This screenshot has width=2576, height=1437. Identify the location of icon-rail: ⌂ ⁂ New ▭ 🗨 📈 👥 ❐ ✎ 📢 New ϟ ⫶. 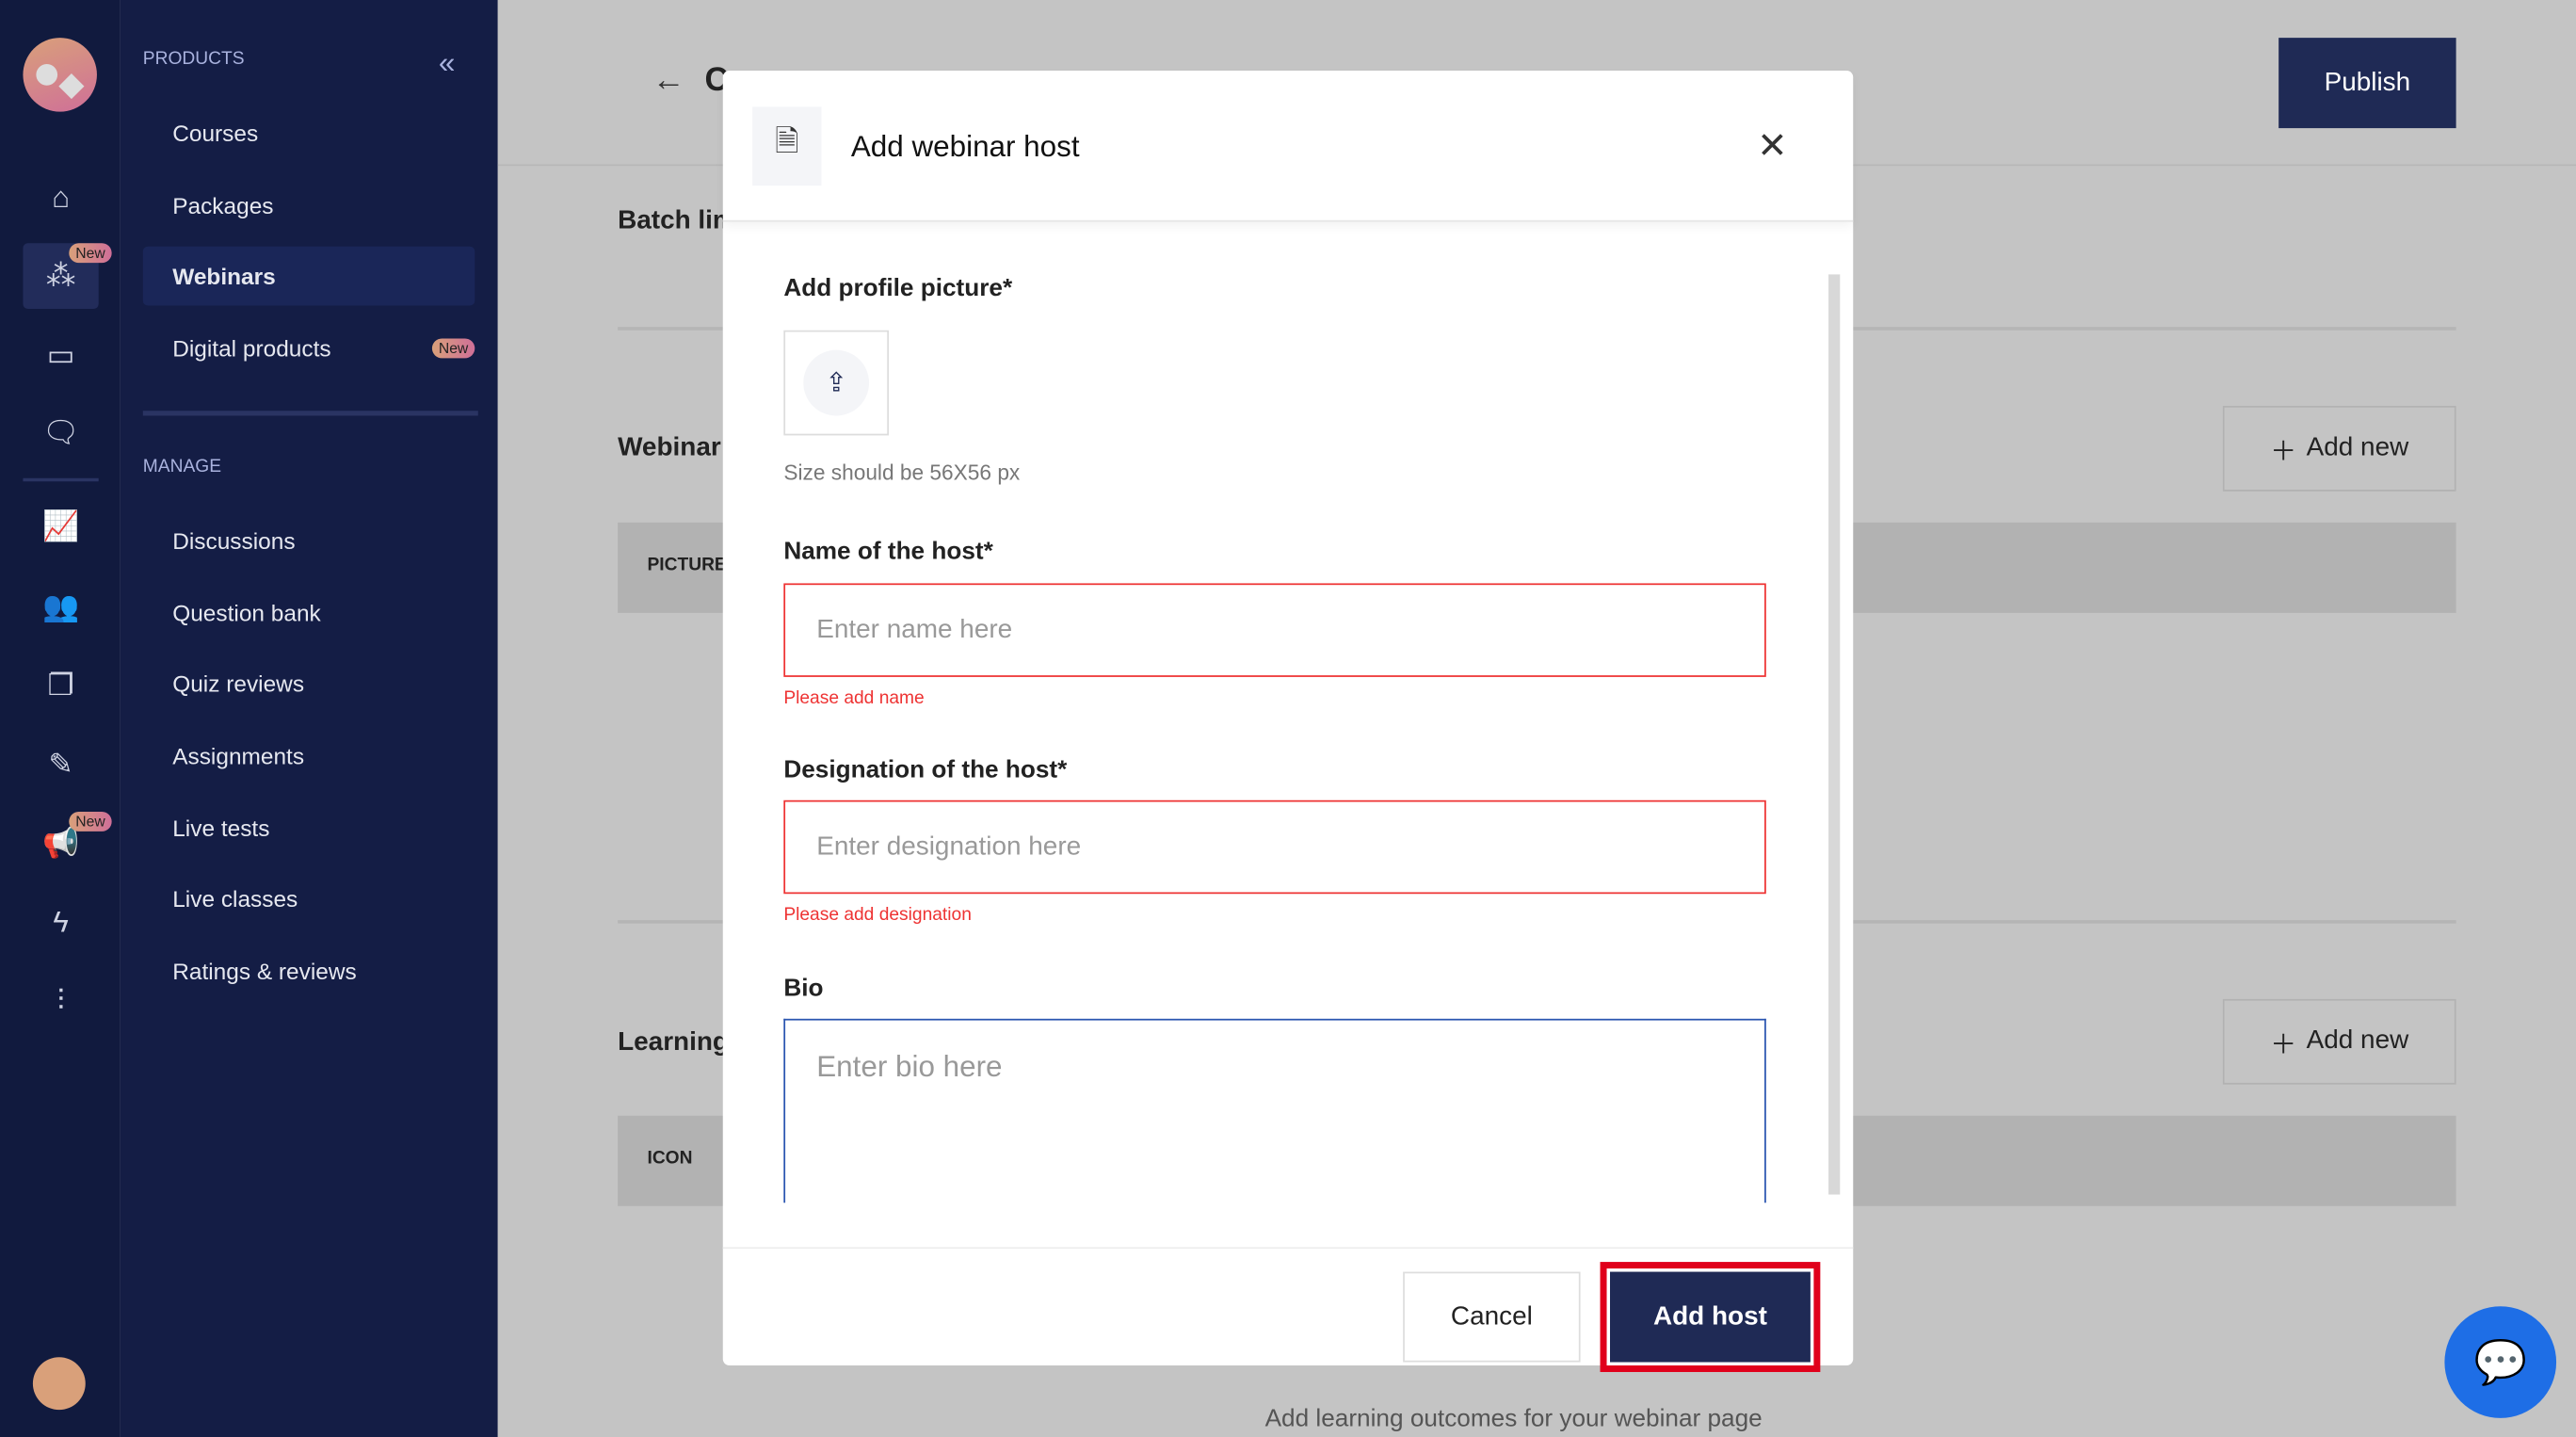
(60, 719).